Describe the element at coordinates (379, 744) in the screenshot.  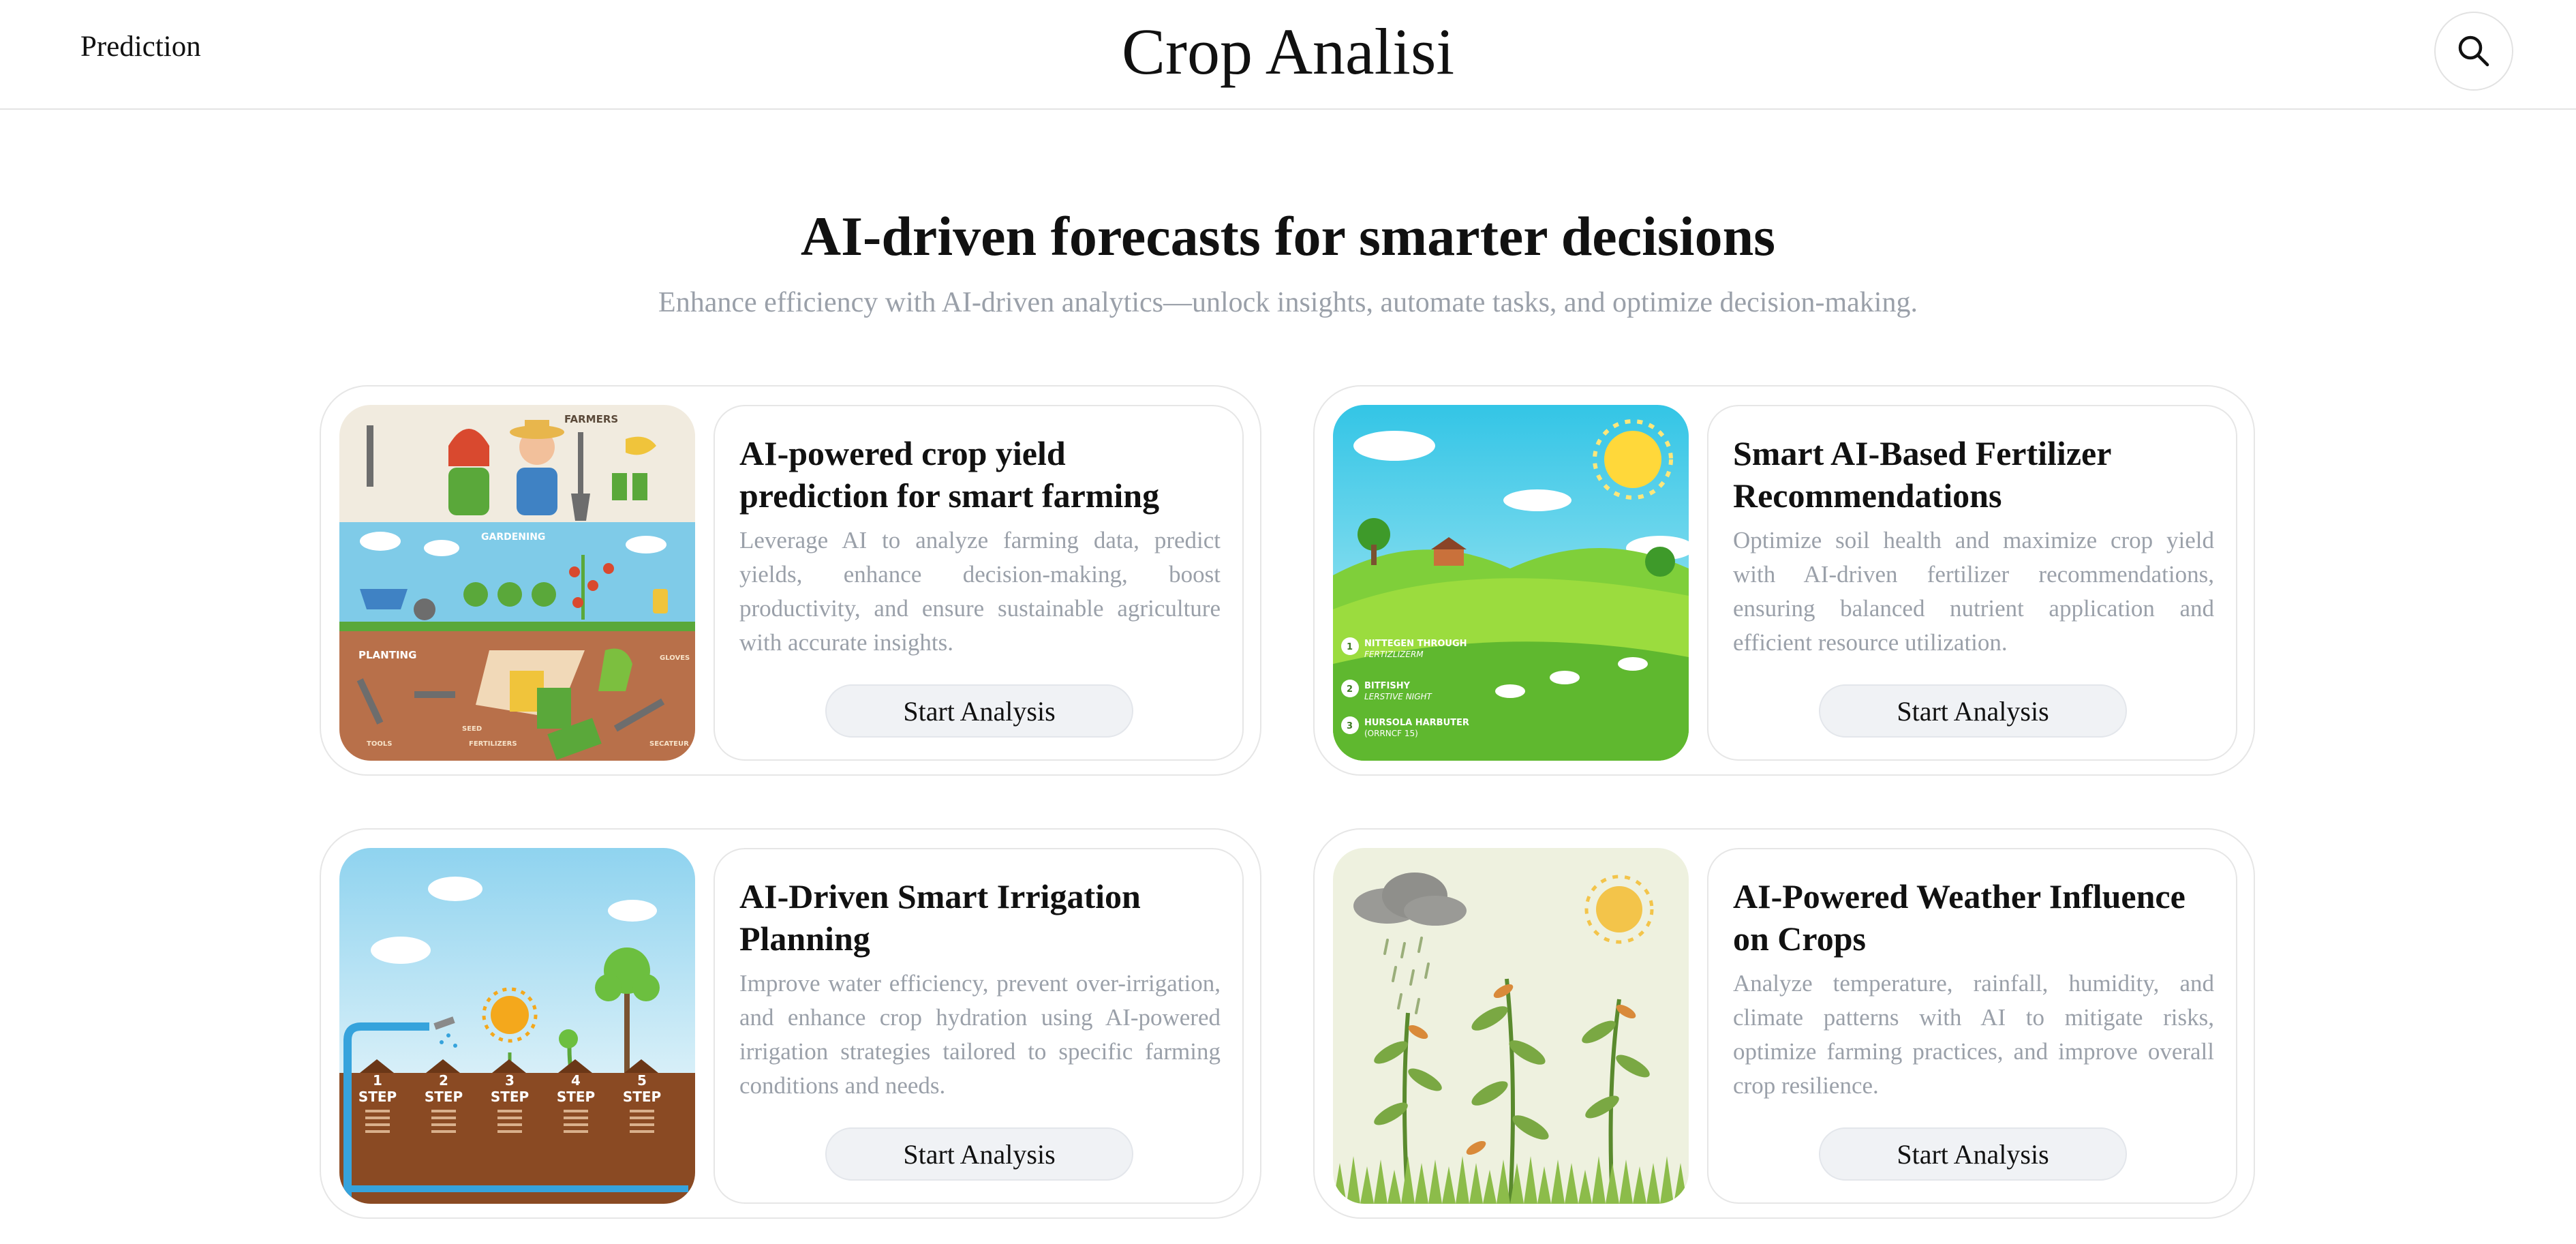
I see `image-label-tools: TOOLS` at that location.